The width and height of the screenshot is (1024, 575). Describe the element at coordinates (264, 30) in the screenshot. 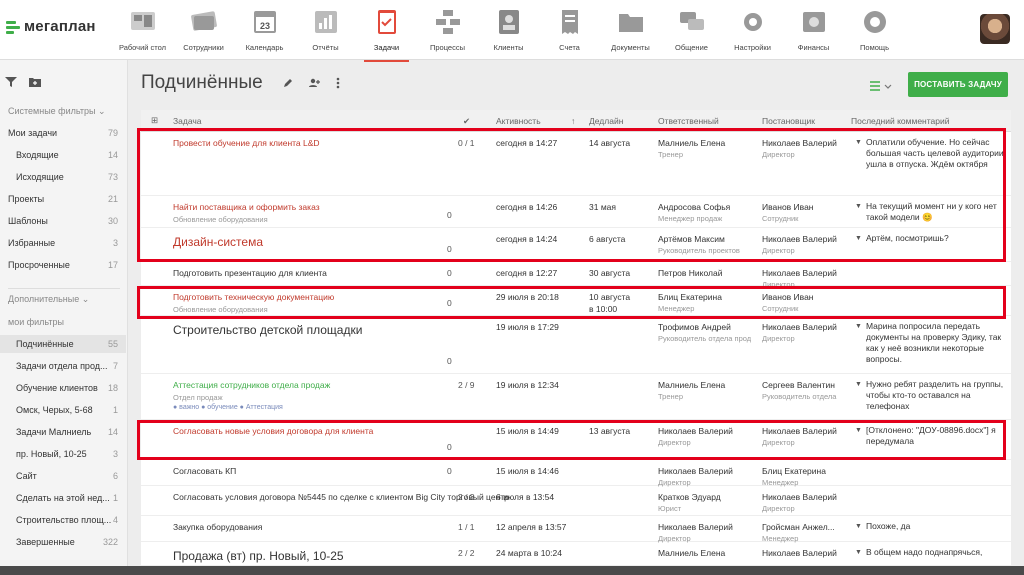

I see `nav-item-calendar: 23 Календарь` at that location.